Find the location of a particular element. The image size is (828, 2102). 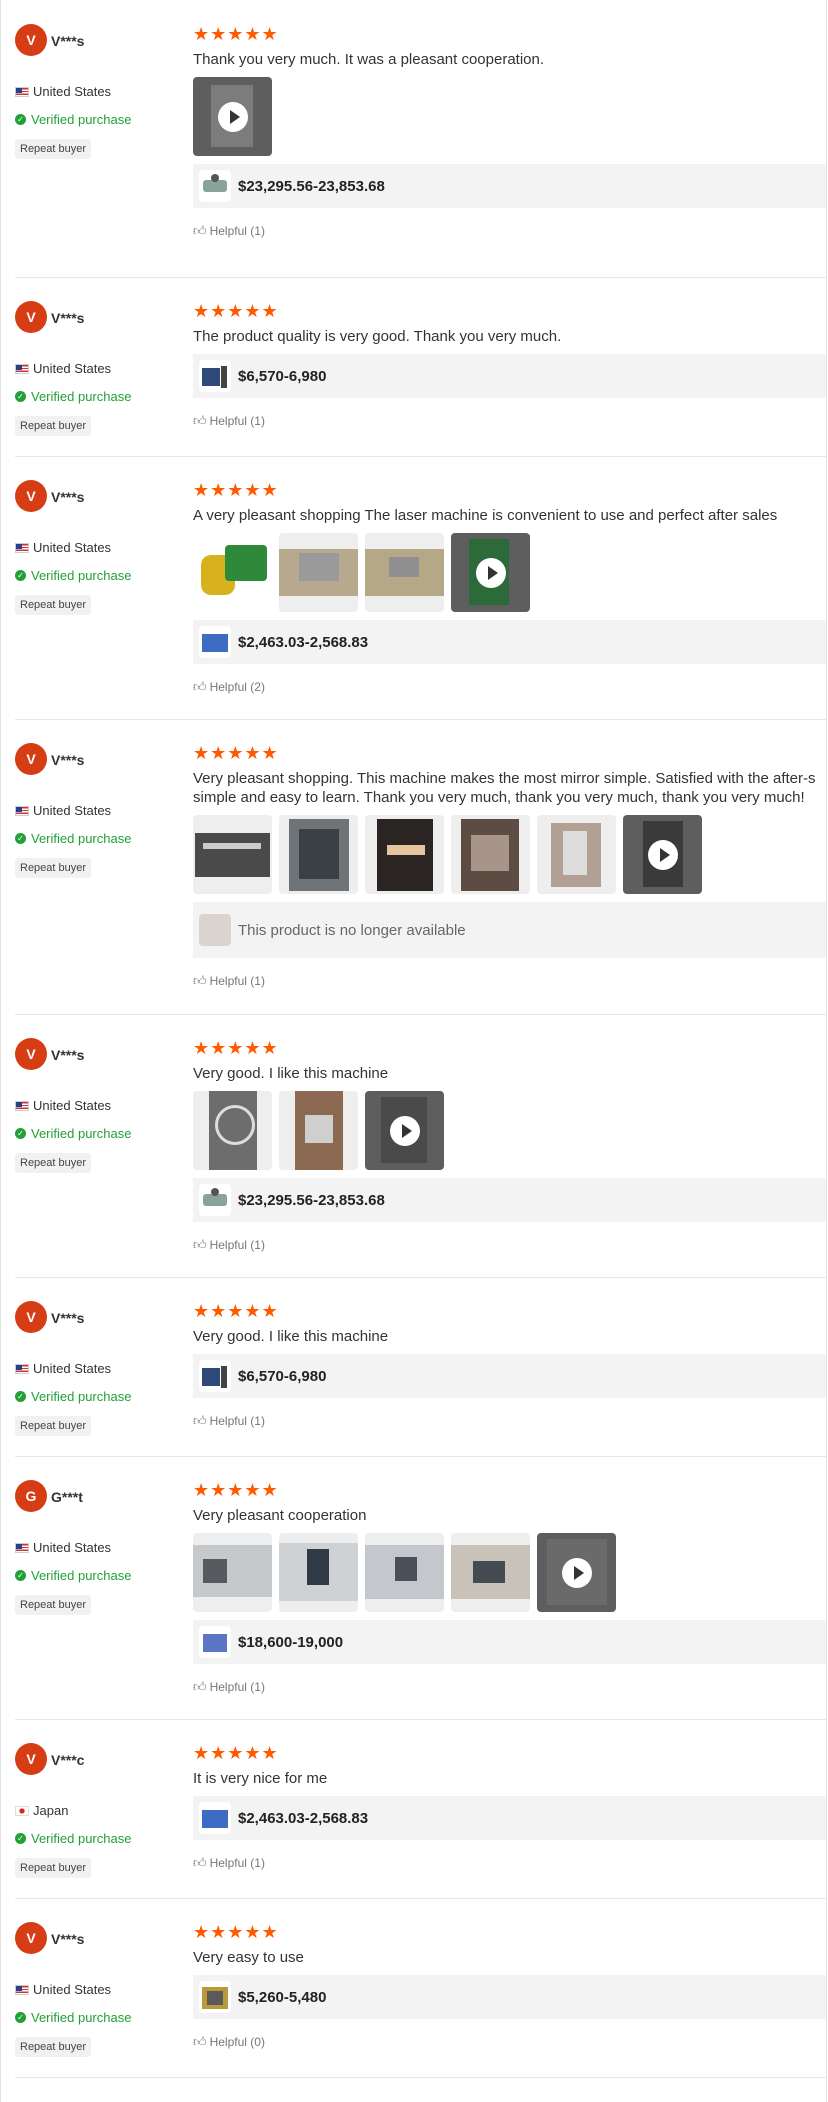

product-price: $2,463.03-2,568.83 is located at coordinates (303, 642).